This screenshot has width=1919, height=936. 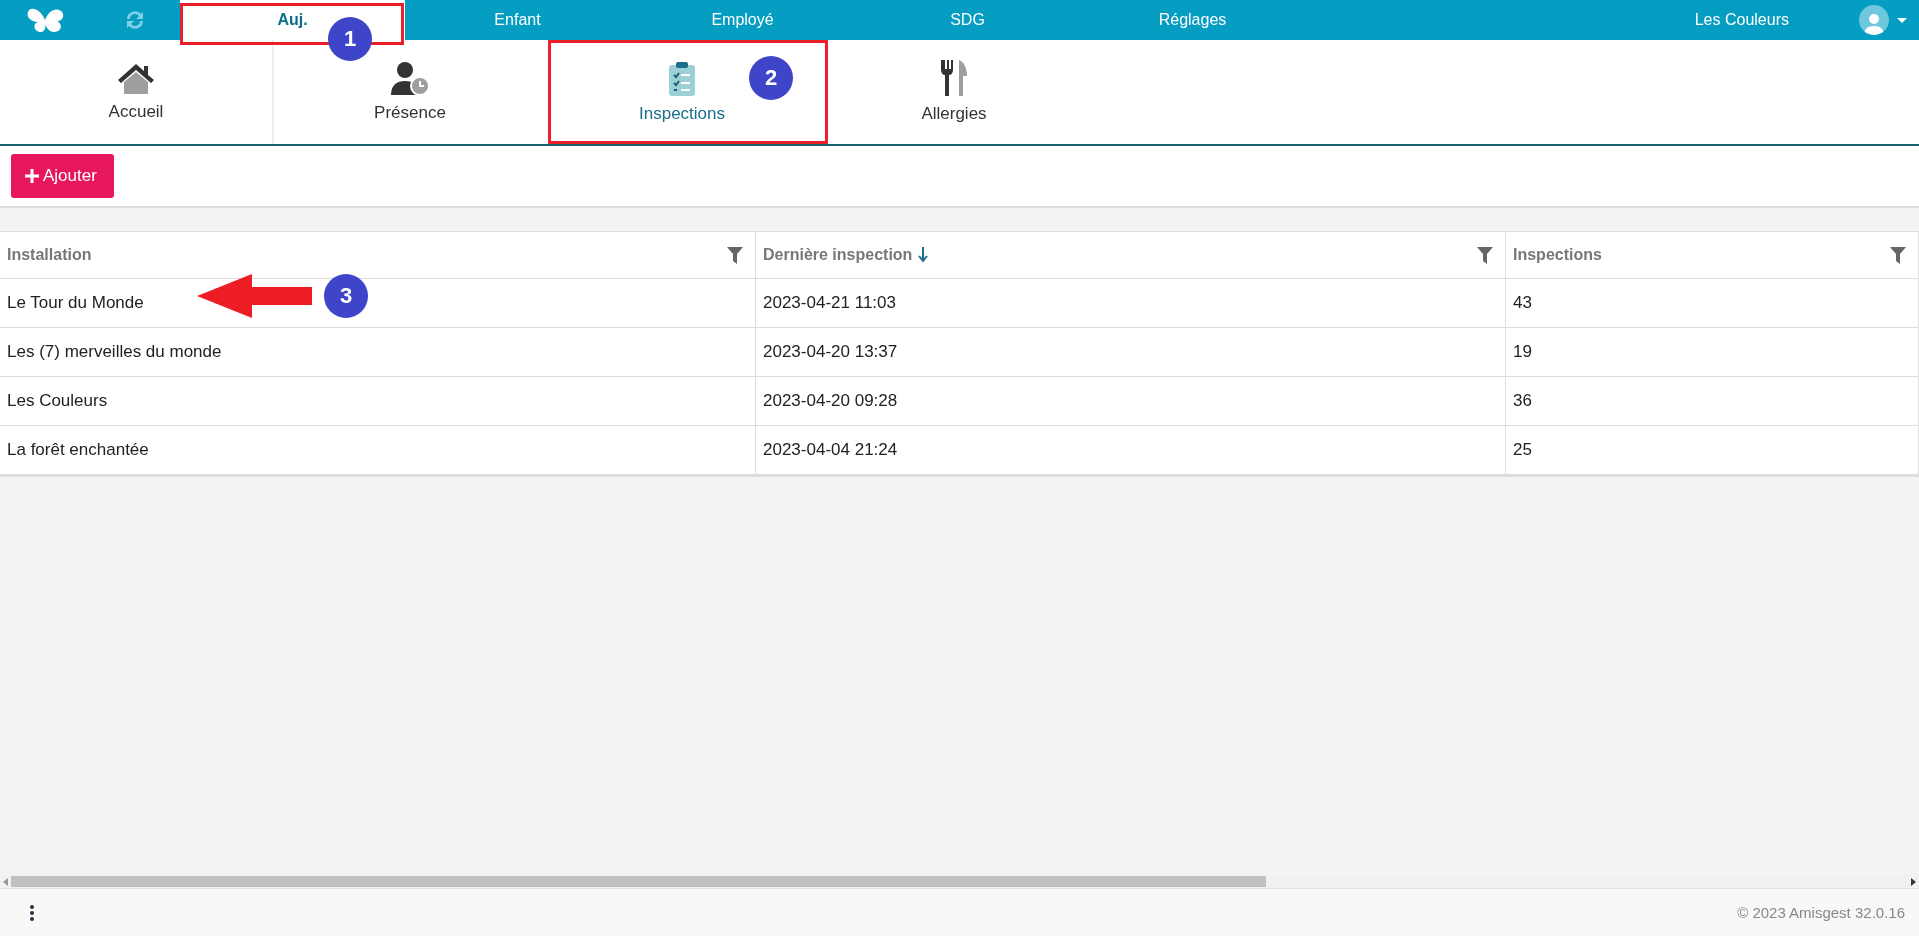 I want to click on avatar-icon, so click(x=1874, y=20).